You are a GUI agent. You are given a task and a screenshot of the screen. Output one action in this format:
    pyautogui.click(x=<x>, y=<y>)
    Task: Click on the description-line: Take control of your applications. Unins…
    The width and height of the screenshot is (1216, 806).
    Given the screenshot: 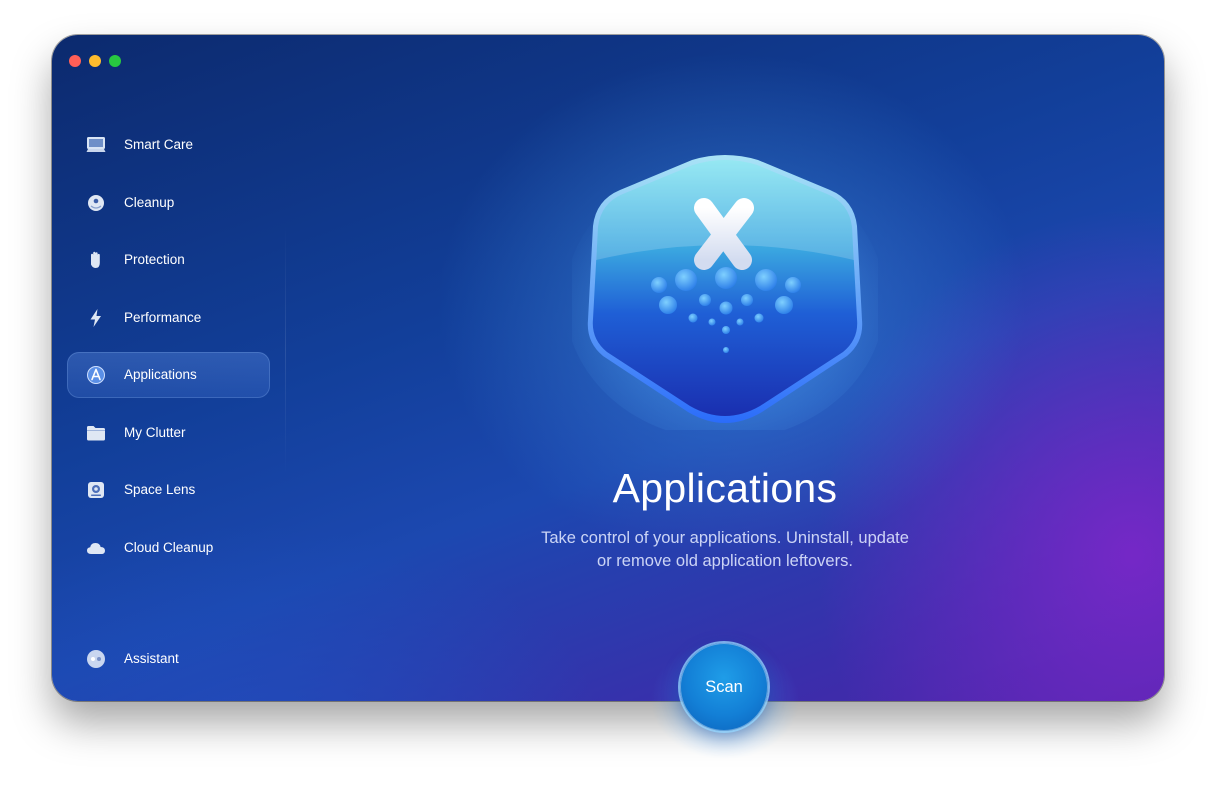 What is the action you would take?
    pyautogui.click(x=725, y=538)
    